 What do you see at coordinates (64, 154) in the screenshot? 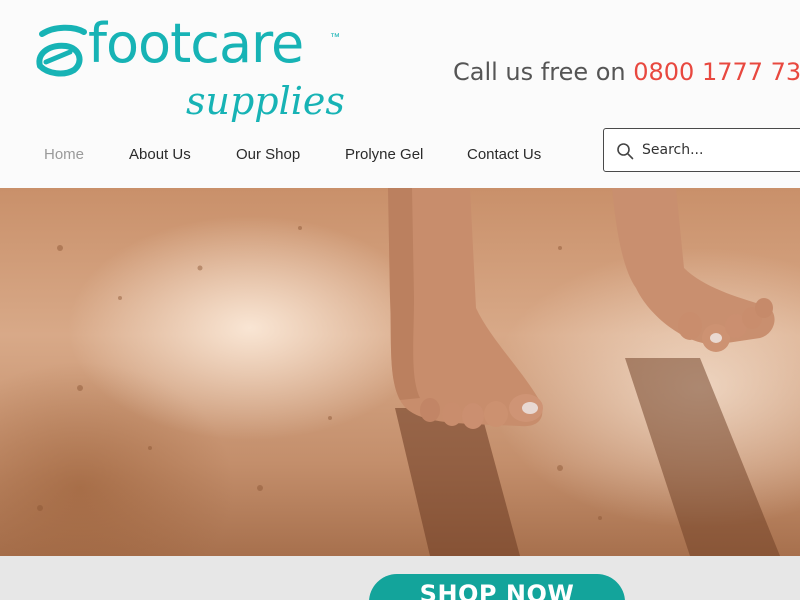
I see `nav-item-home: Home` at bounding box center [64, 154].